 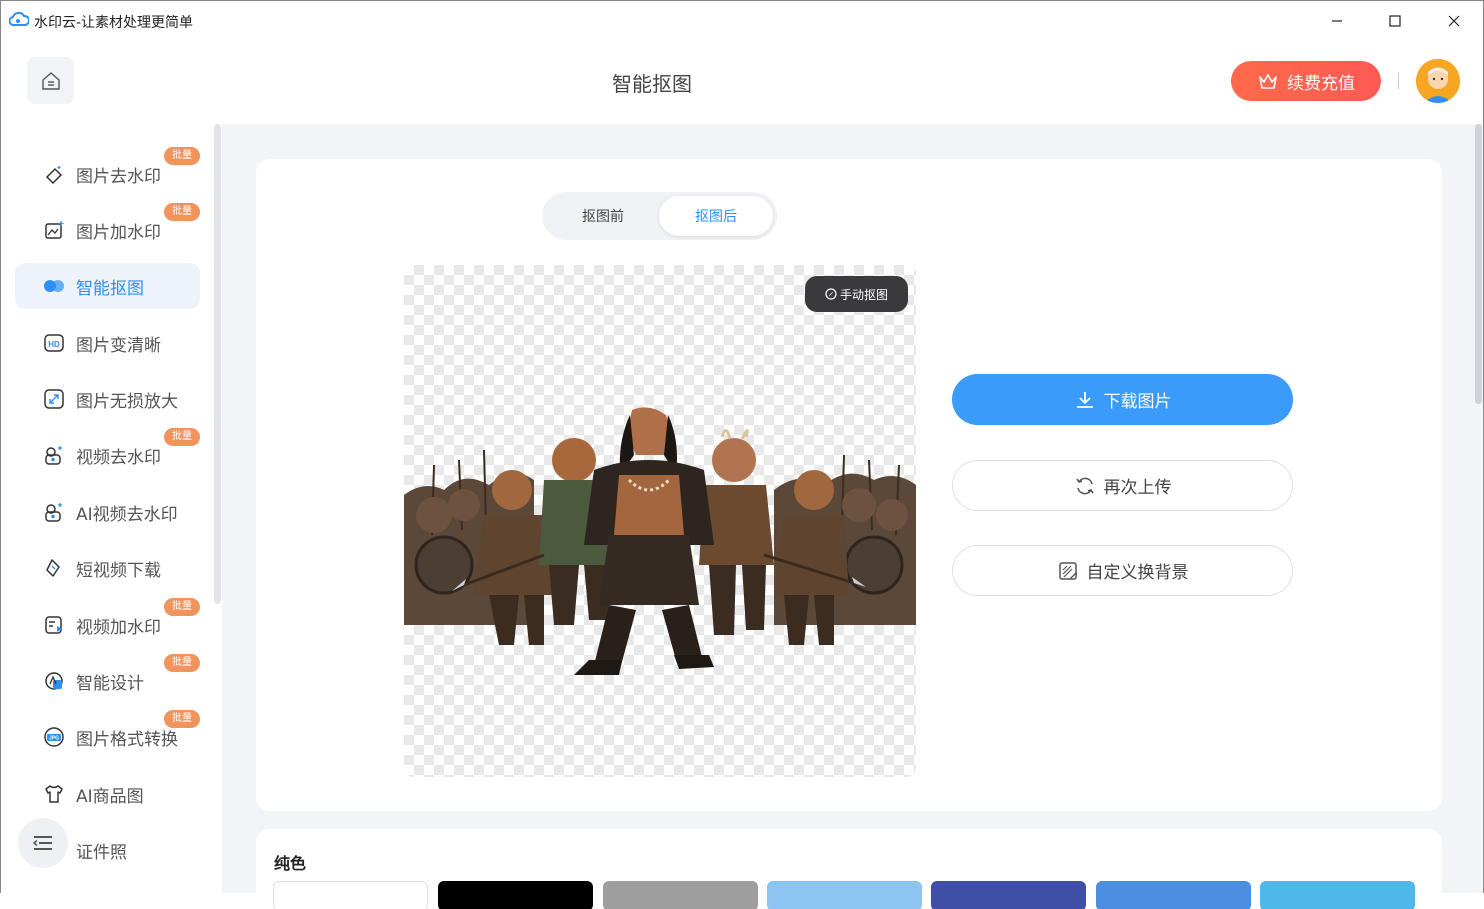 I want to click on minimize-button, so click(x=1337, y=21).